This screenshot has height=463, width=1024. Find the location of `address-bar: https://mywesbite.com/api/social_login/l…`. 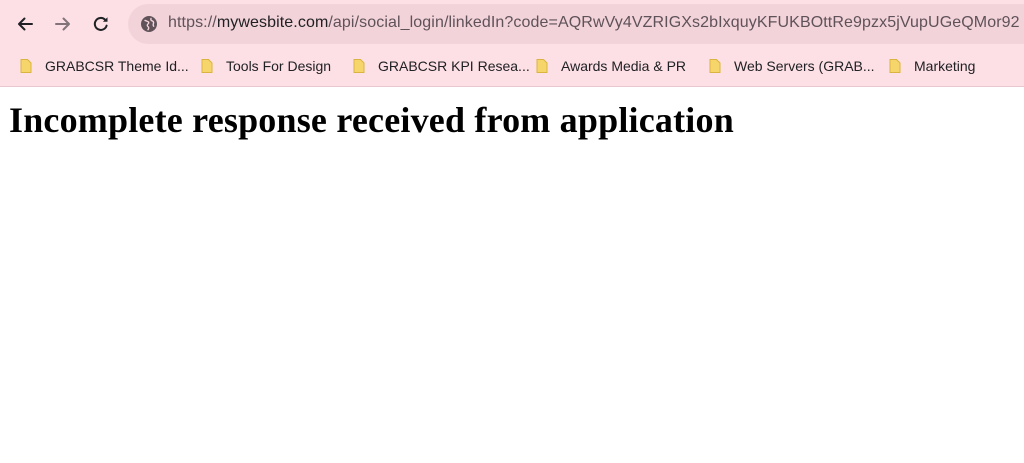

address-bar: https://mywesbite.com/api/social_login/l… is located at coordinates (576, 24).